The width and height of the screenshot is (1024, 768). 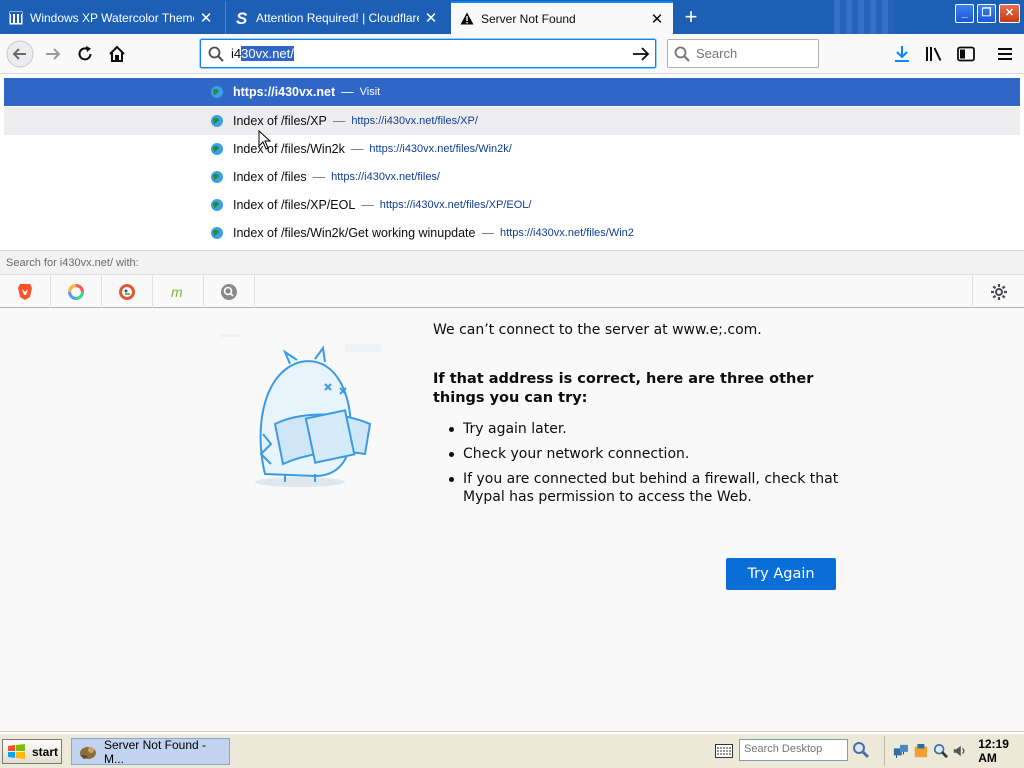 What do you see at coordinates (724, 751) in the screenshot?
I see `keyboard-icon` at bounding box center [724, 751].